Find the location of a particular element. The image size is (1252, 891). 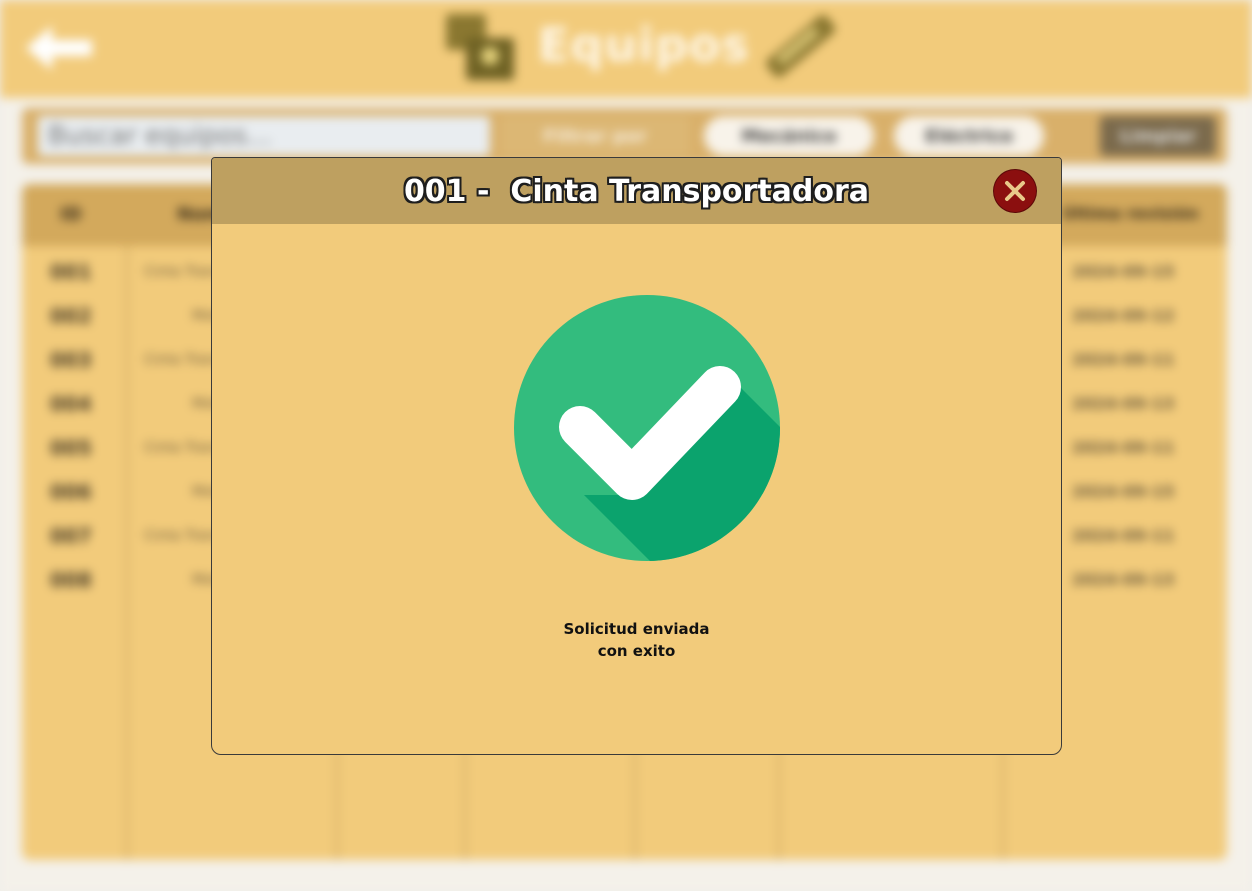

close-button is located at coordinates (1015, 191).